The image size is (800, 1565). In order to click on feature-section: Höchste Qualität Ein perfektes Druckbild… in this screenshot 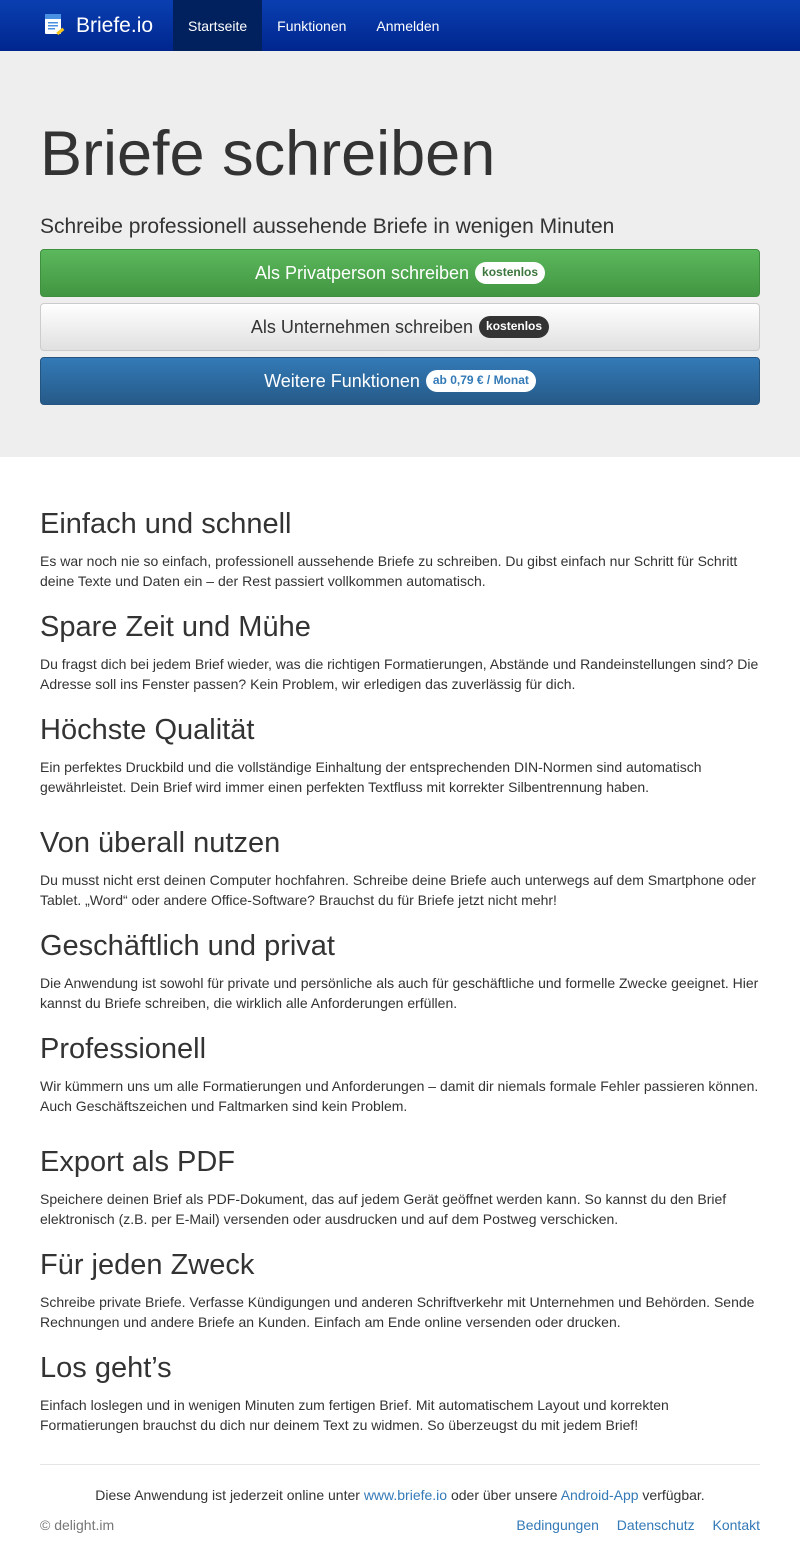, I will do `click(400, 755)`.